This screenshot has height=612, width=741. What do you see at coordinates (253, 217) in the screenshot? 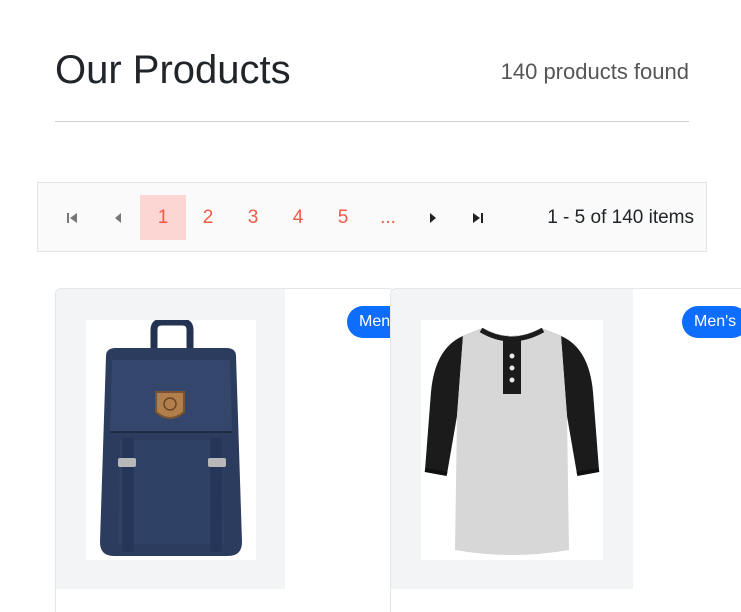
I see `page-3-button: 3` at bounding box center [253, 217].